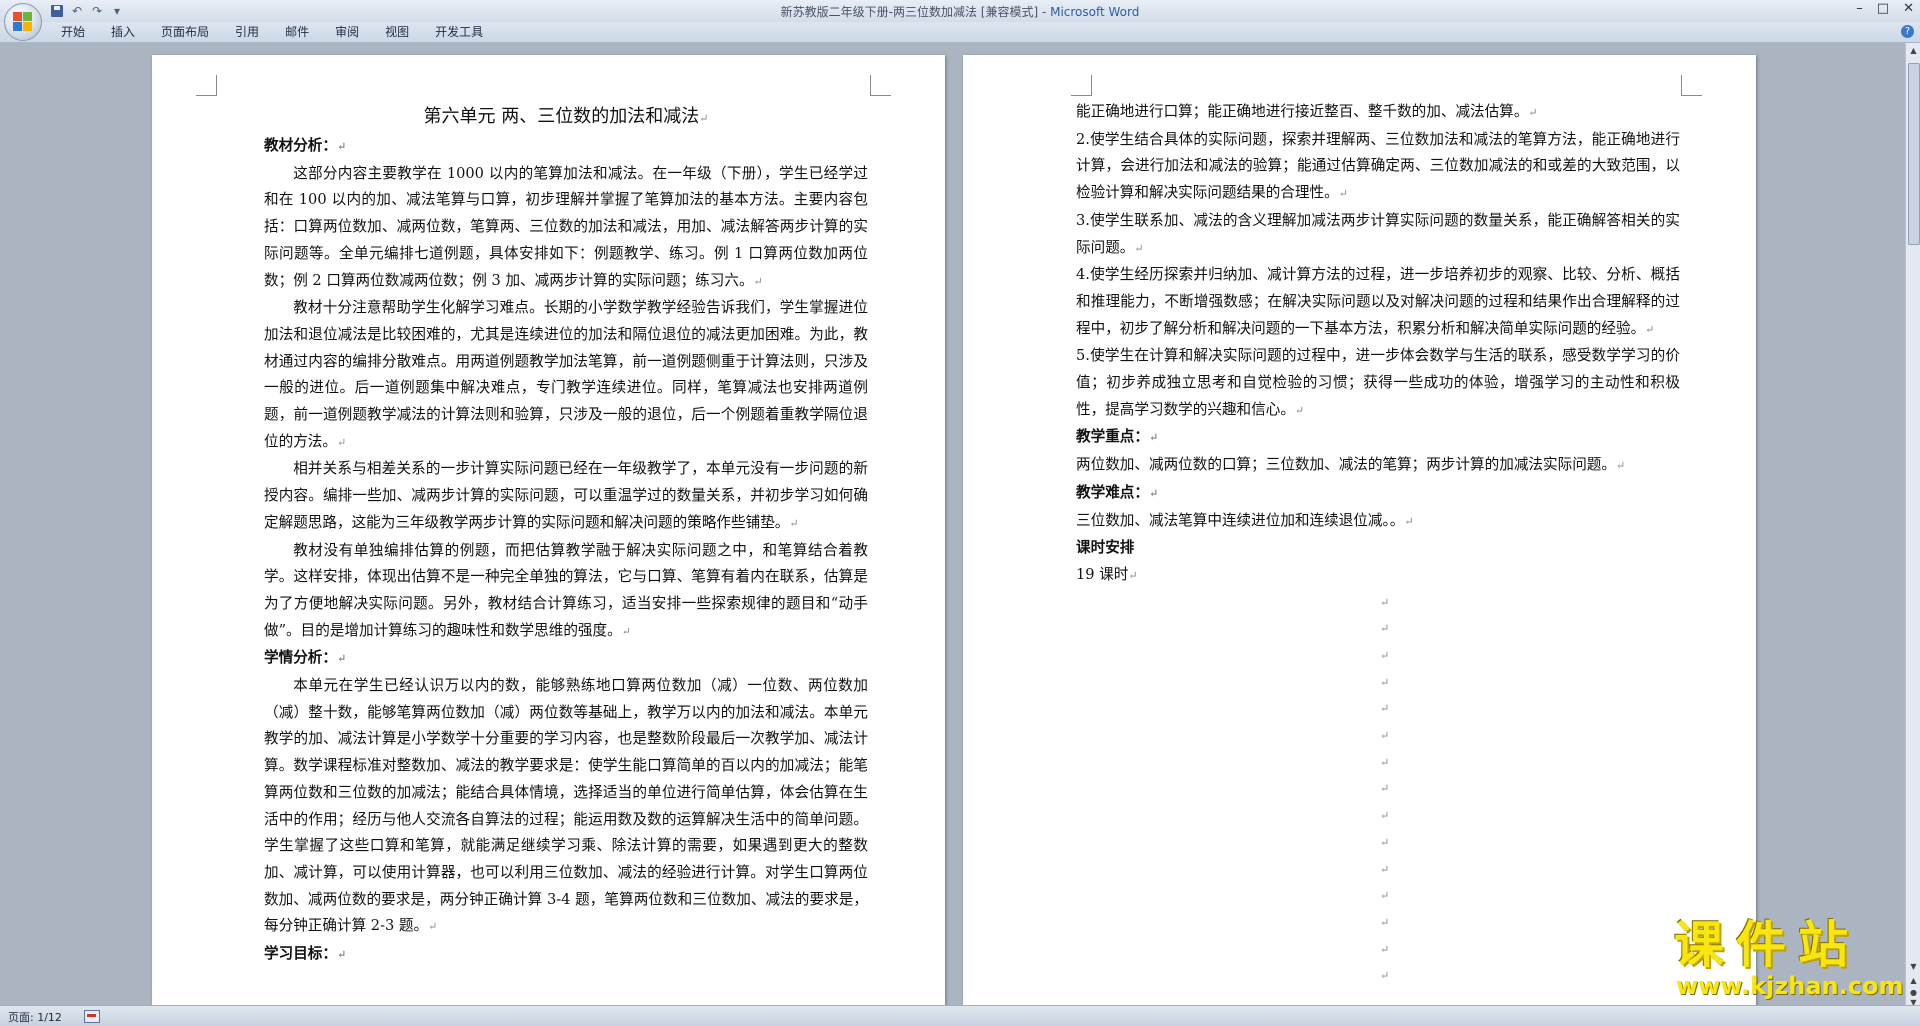  I want to click on paragraph: 19 课时↵, so click(1107, 574).